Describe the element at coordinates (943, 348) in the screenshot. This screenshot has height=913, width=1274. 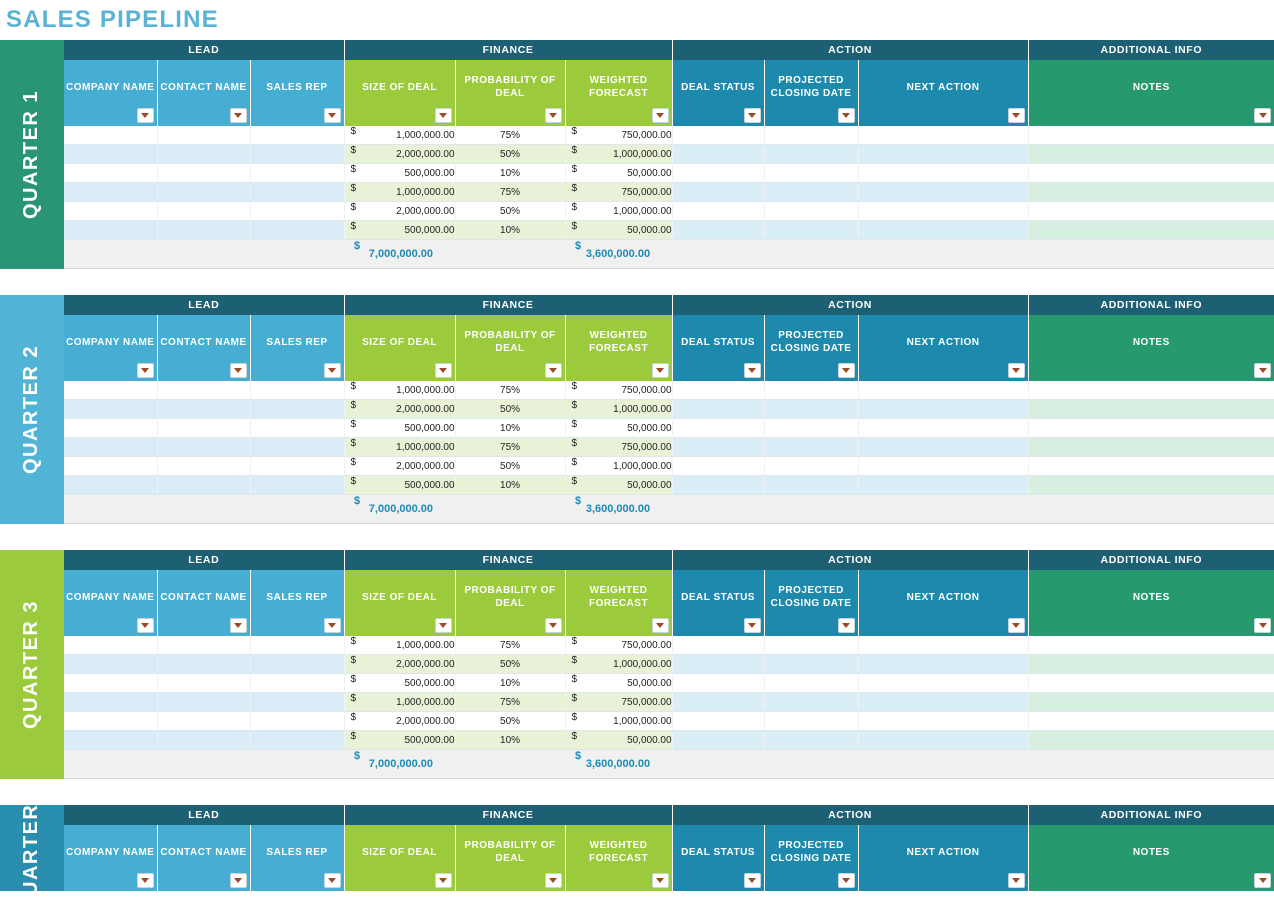
I see `column-header-next: NEXT ACTION` at that location.